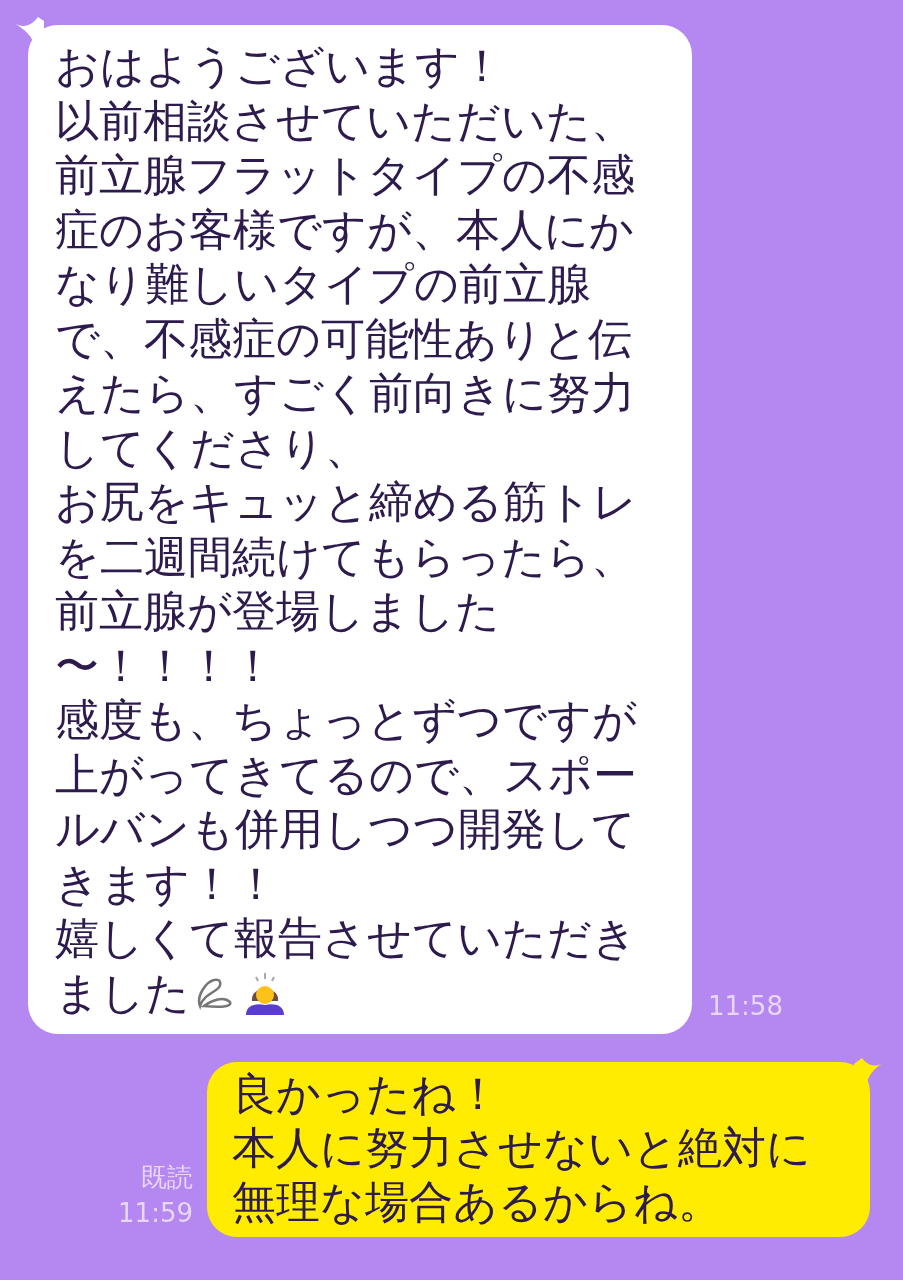  Describe the element at coordinates (346, 774) in the screenshot. I see `message-line: 上がってきてるので、スポー` at that location.